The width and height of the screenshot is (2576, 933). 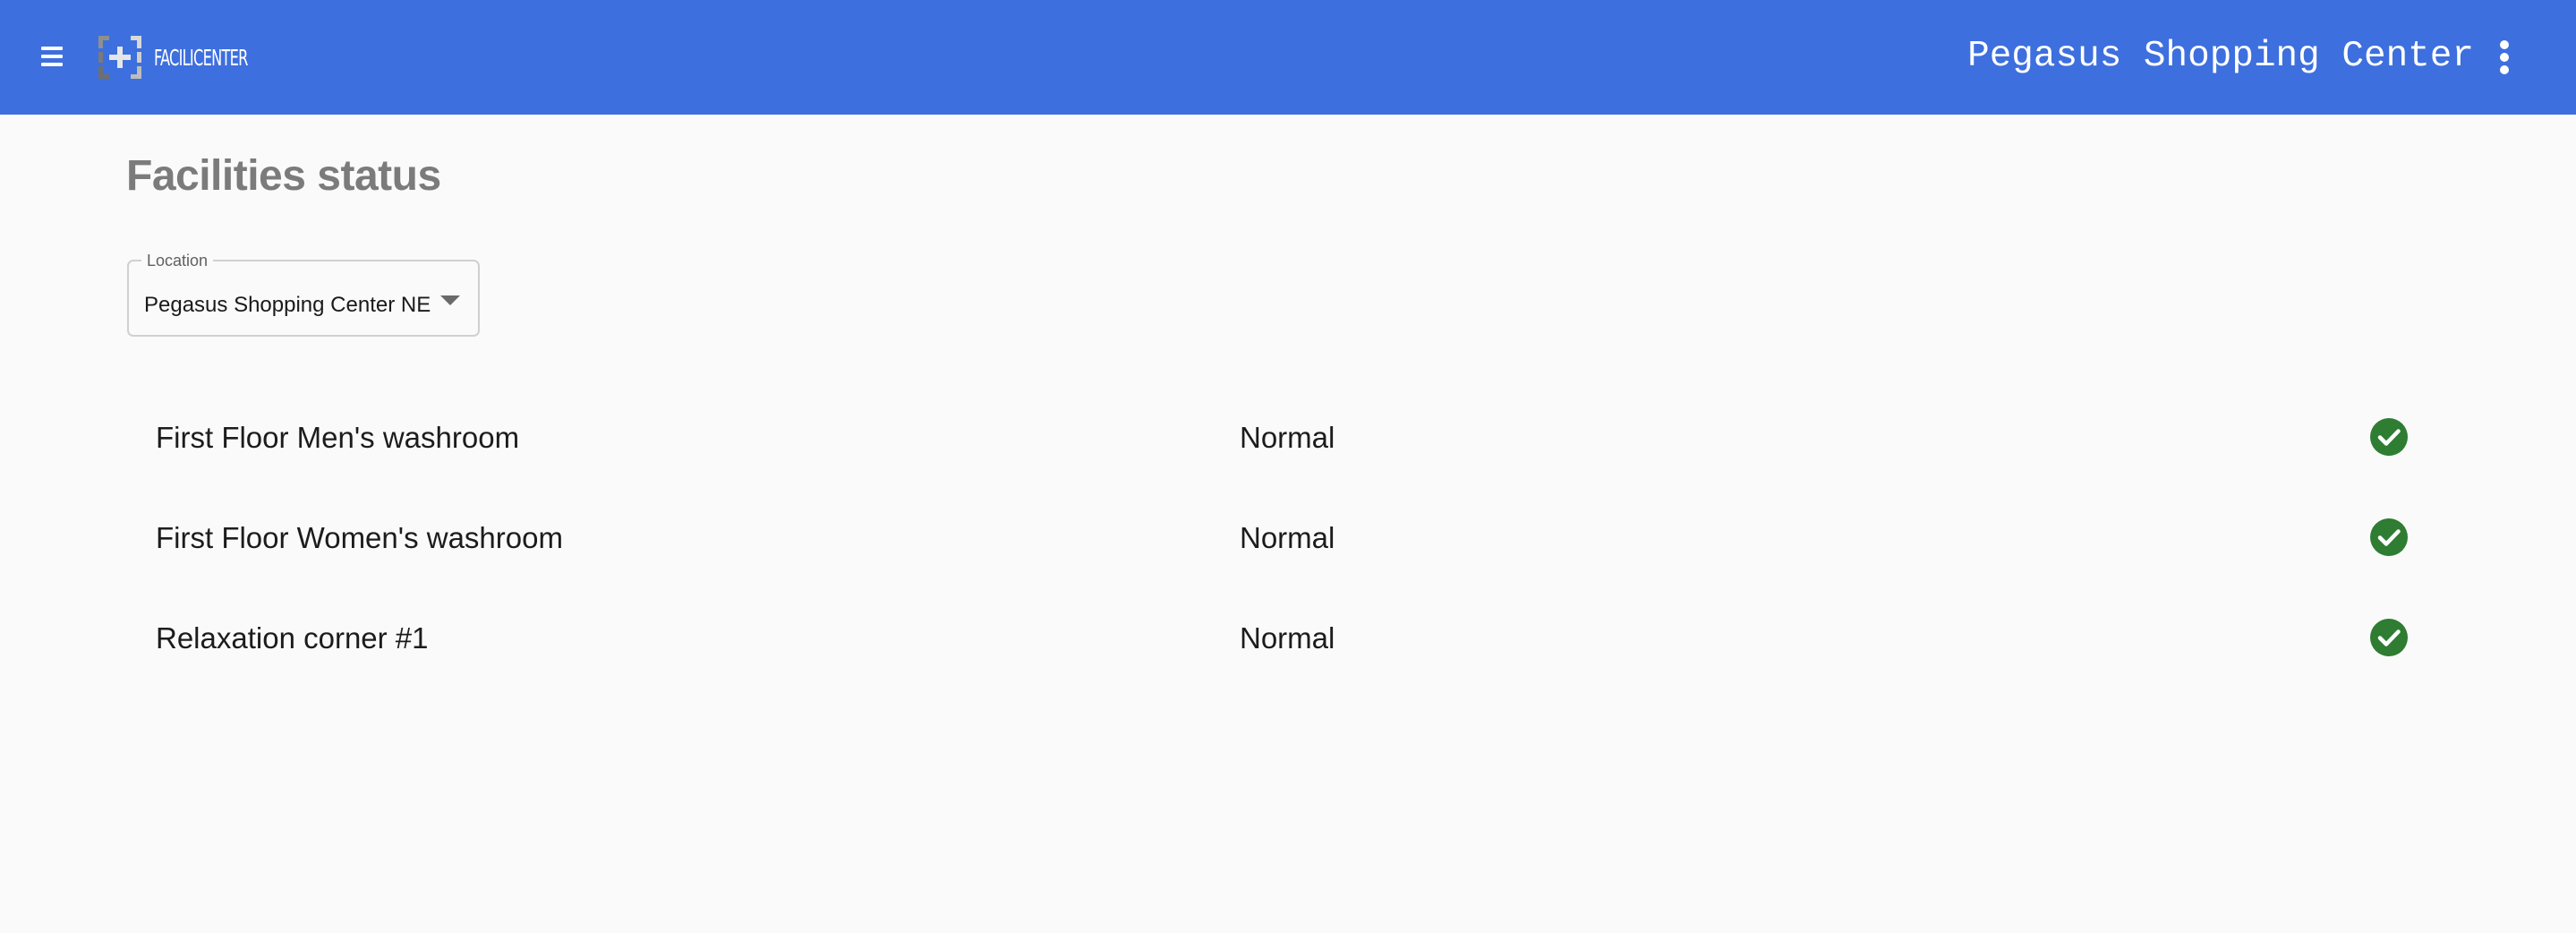 I want to click on facilicenter-logo-icon, so click(x=119, y=58).